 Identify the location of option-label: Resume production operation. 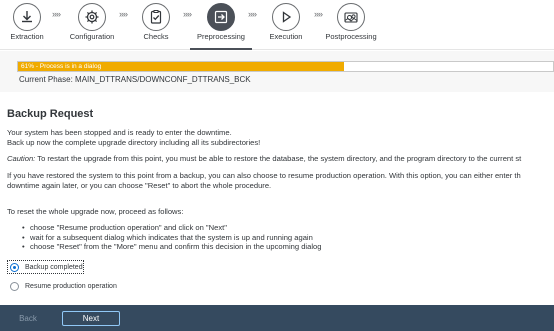
(71, 286).